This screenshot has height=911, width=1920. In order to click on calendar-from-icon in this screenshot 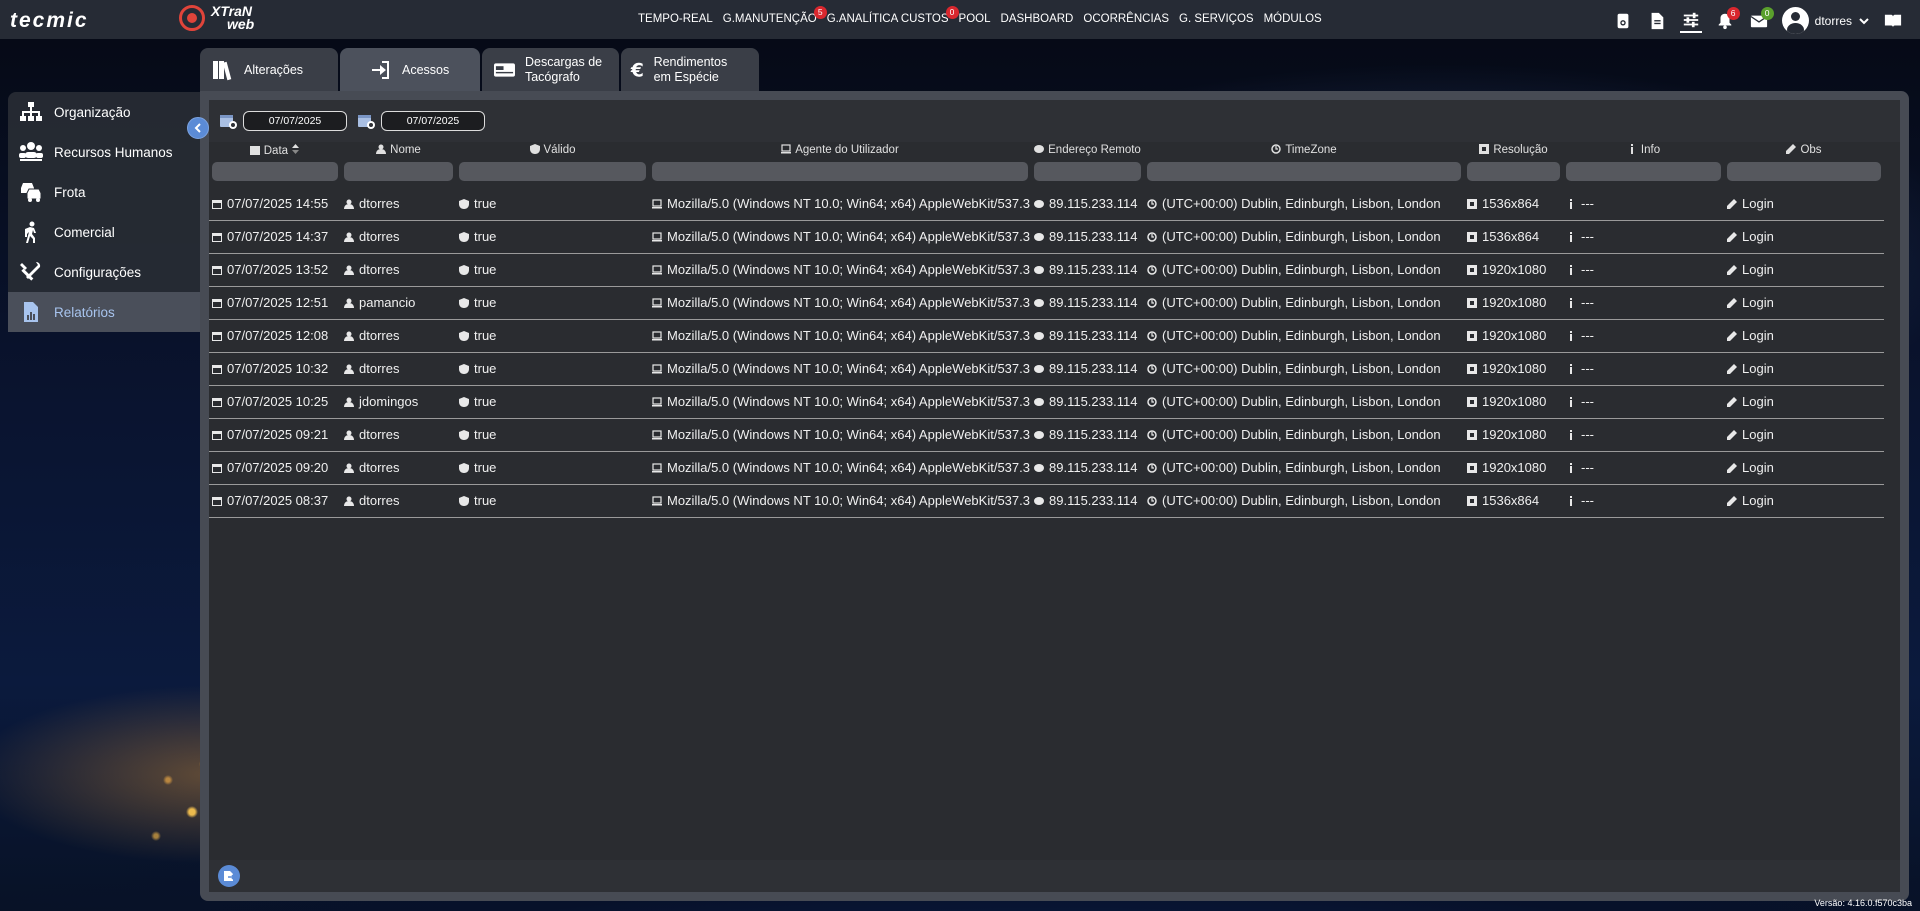, I will do `click(228, 122)`.